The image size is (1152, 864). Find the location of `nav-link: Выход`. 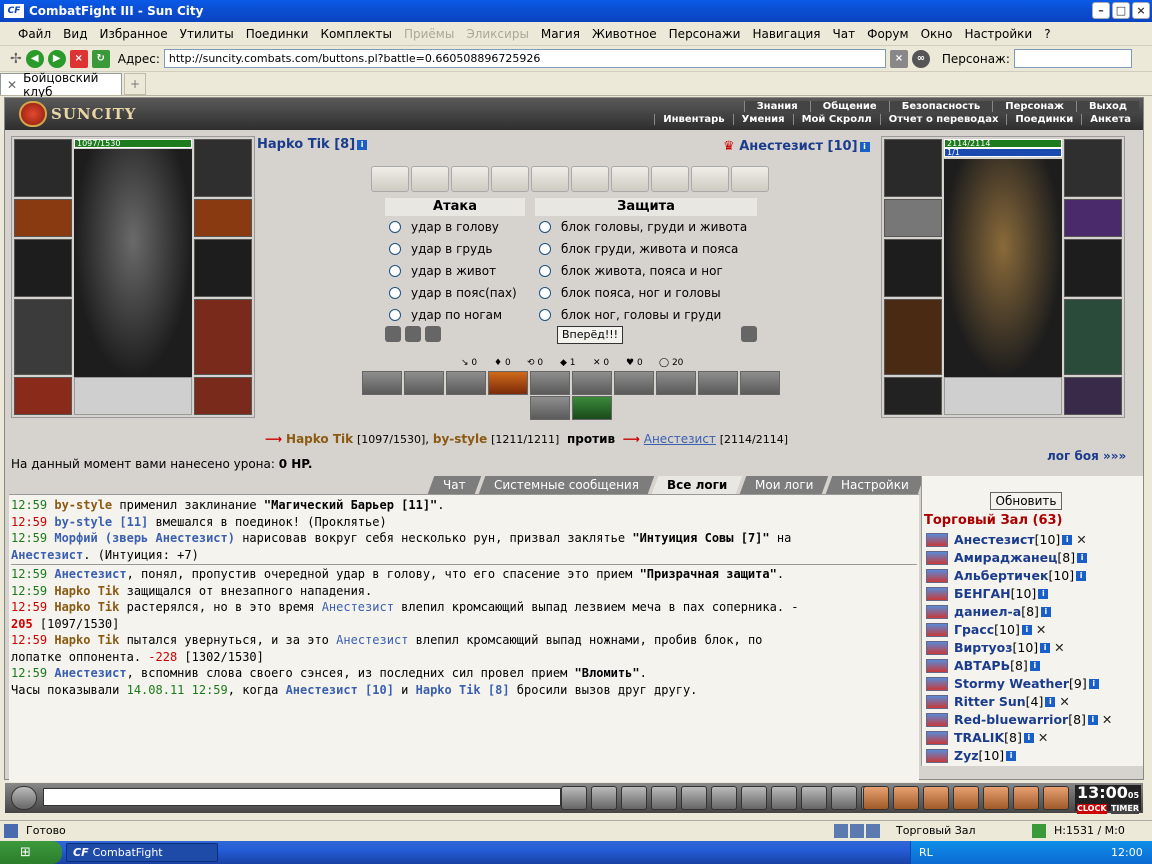

nav-link: Выход is located at coordinates (1107, 106).